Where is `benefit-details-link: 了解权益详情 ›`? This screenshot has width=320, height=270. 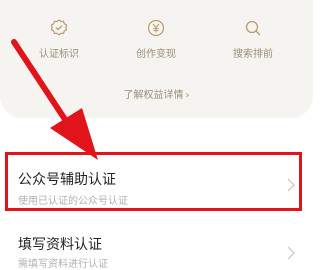 benefit-details-link: 了解权益详情 › is located at coordinates (156, 93).